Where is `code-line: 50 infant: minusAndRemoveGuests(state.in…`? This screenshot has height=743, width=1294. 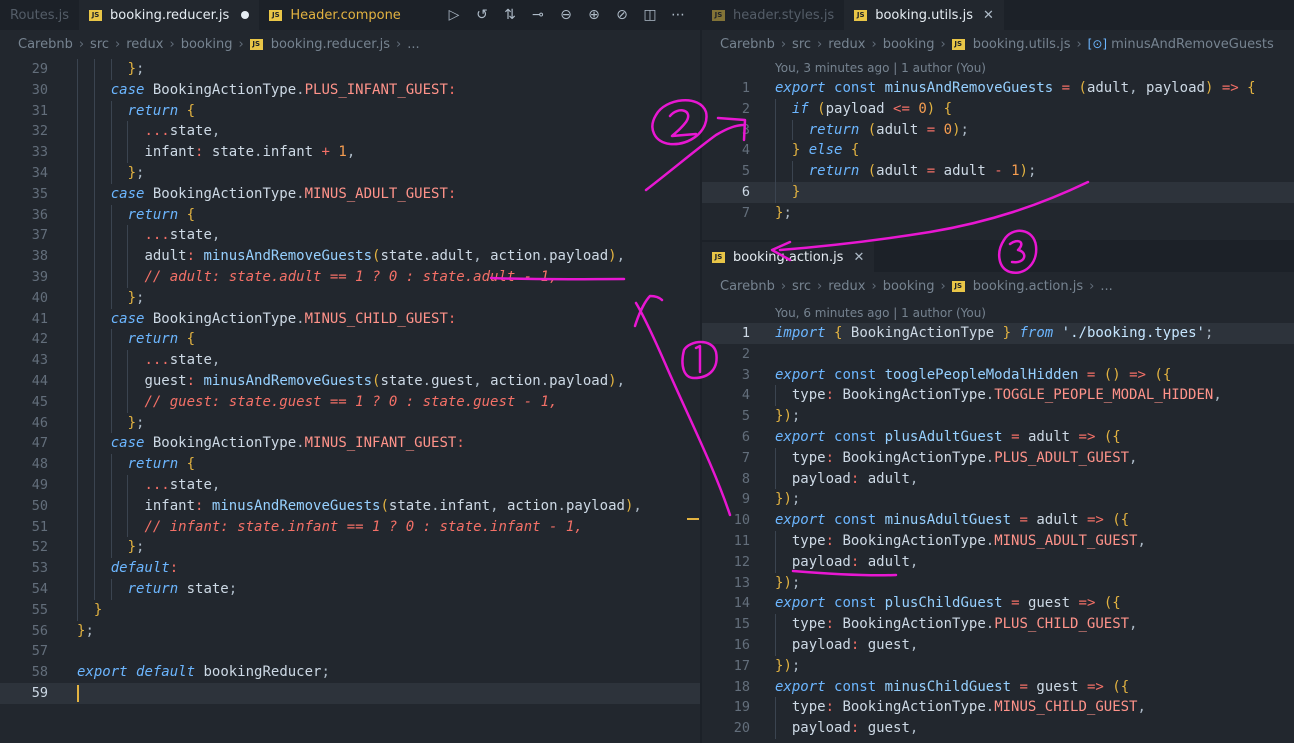 code-line: 50 infant: minusAndRemoveGuests(state.in… is located at coordinates (350, 506).